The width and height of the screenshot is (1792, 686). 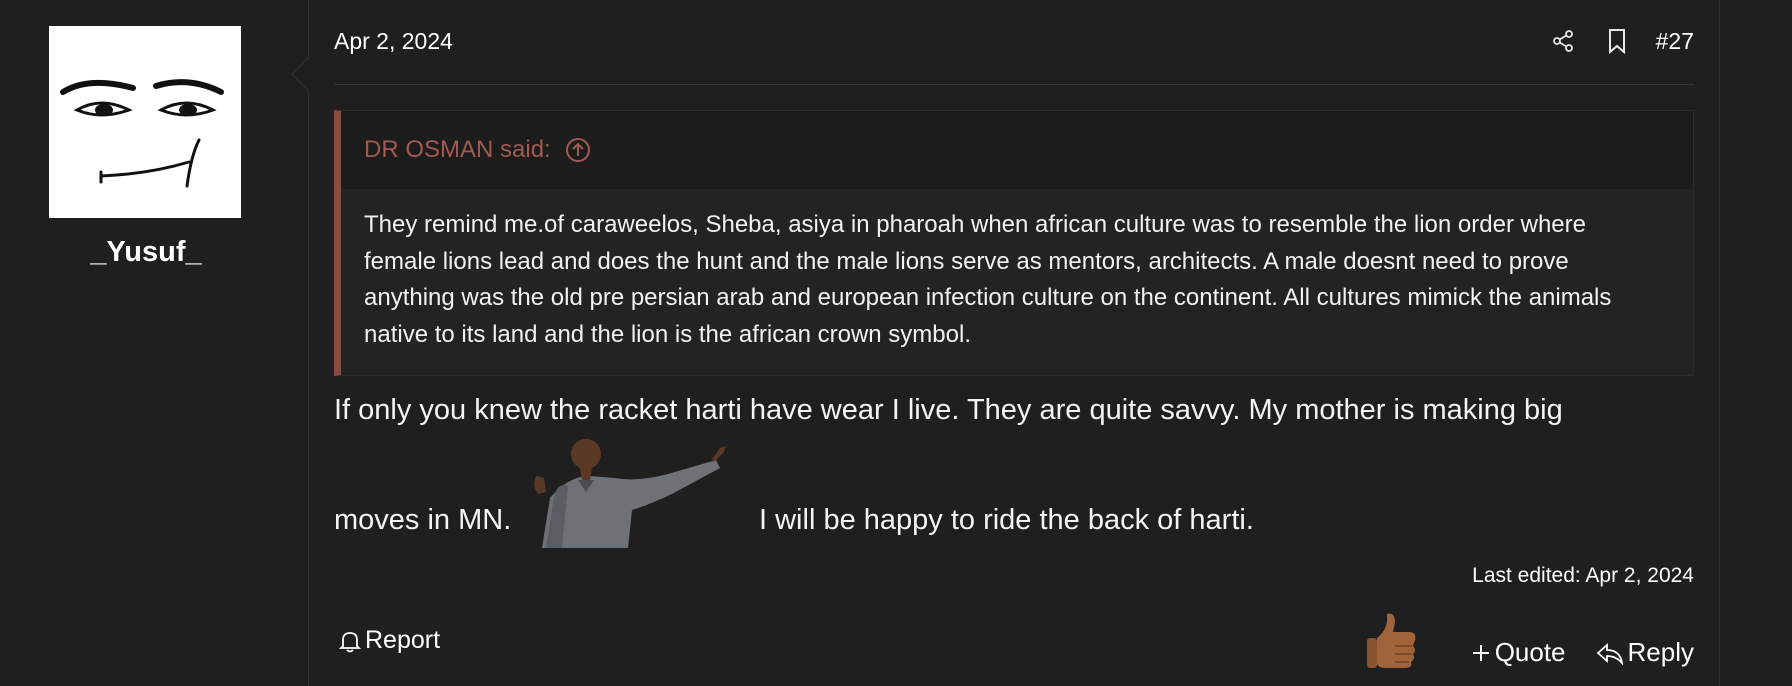 I want to click on avatar, so click(x=145, y=122).